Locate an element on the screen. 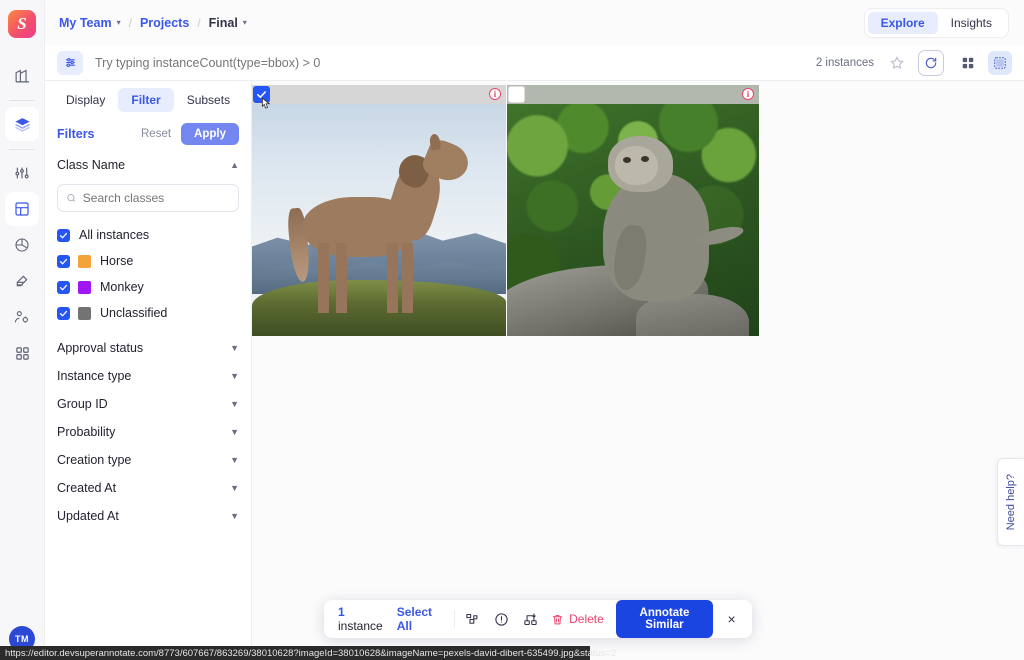 The height and width of the screenshot is (660, 1024). team-settings-icon is located at coordinates (22, 317).